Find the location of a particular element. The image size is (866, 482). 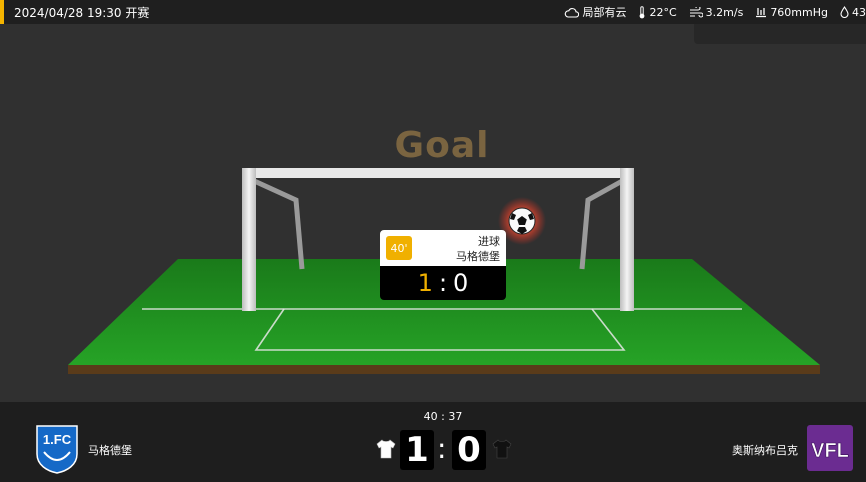

pressure-icon is located at coordinates (761, 13).